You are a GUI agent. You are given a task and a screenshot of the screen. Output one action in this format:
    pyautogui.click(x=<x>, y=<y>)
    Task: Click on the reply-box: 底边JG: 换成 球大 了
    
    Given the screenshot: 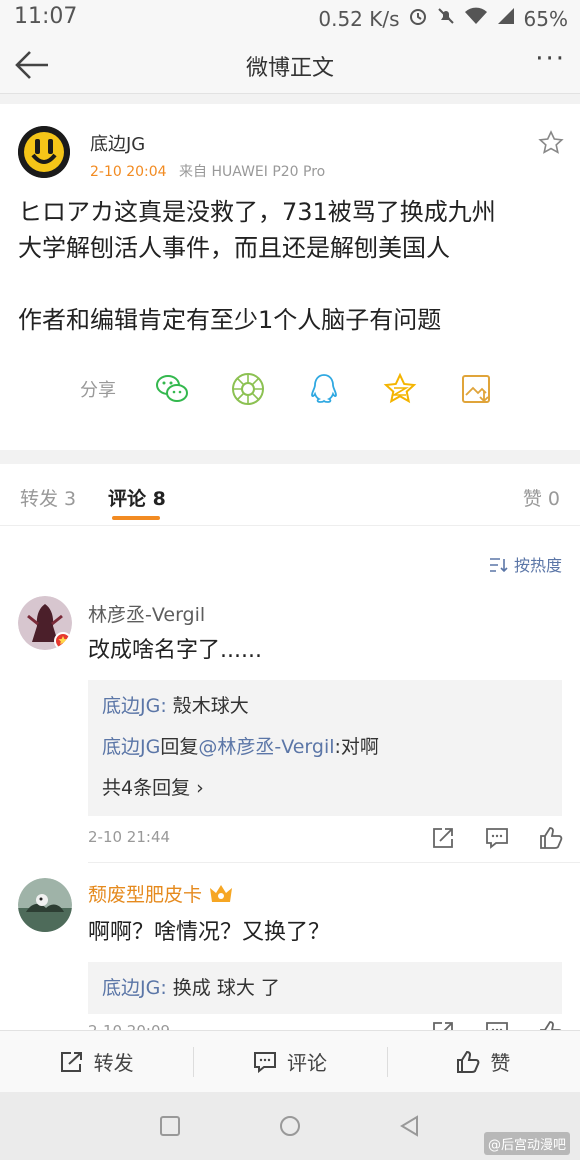 What is the action you would take?
    pyautogui.click(x=325, y=988)
    